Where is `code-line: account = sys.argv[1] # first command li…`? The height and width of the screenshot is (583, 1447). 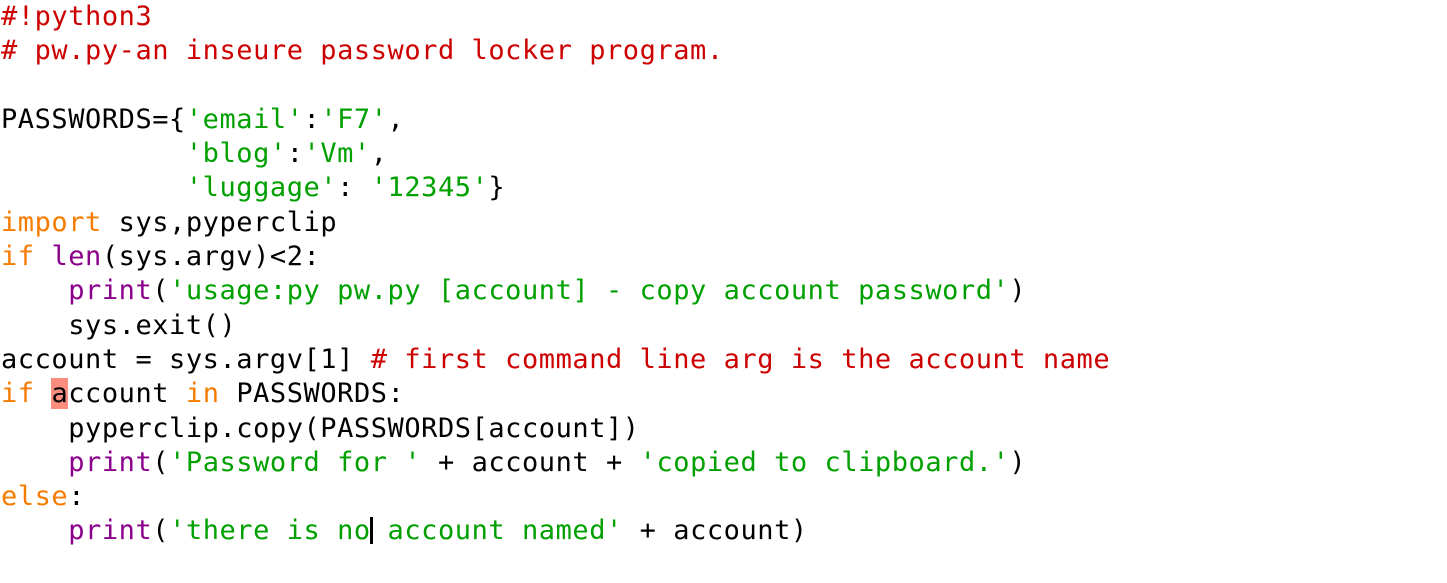 code-line: account = sys.argv[1] # first command li… is located at coordinates (723, 360).